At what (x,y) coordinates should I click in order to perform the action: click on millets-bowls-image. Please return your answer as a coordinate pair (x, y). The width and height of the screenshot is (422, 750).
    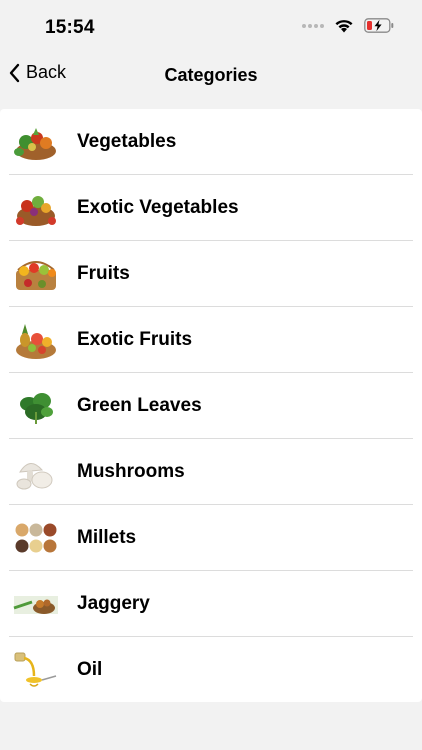
    Looking at the image, I should click on (36, 538).